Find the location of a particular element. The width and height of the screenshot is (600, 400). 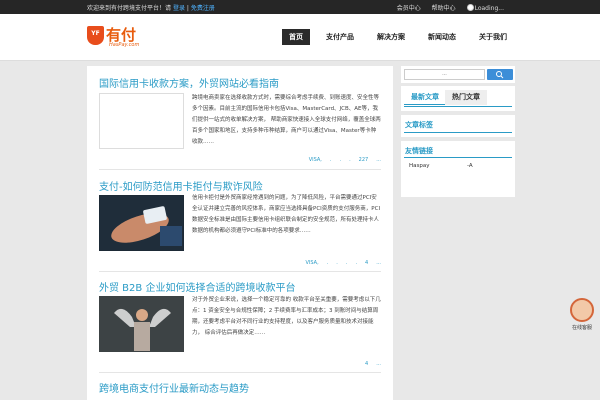

welcome-text: 欢迎来到有付跨境支付平台！请 登录 | 免费注册 is located at coordinates (151, 7).